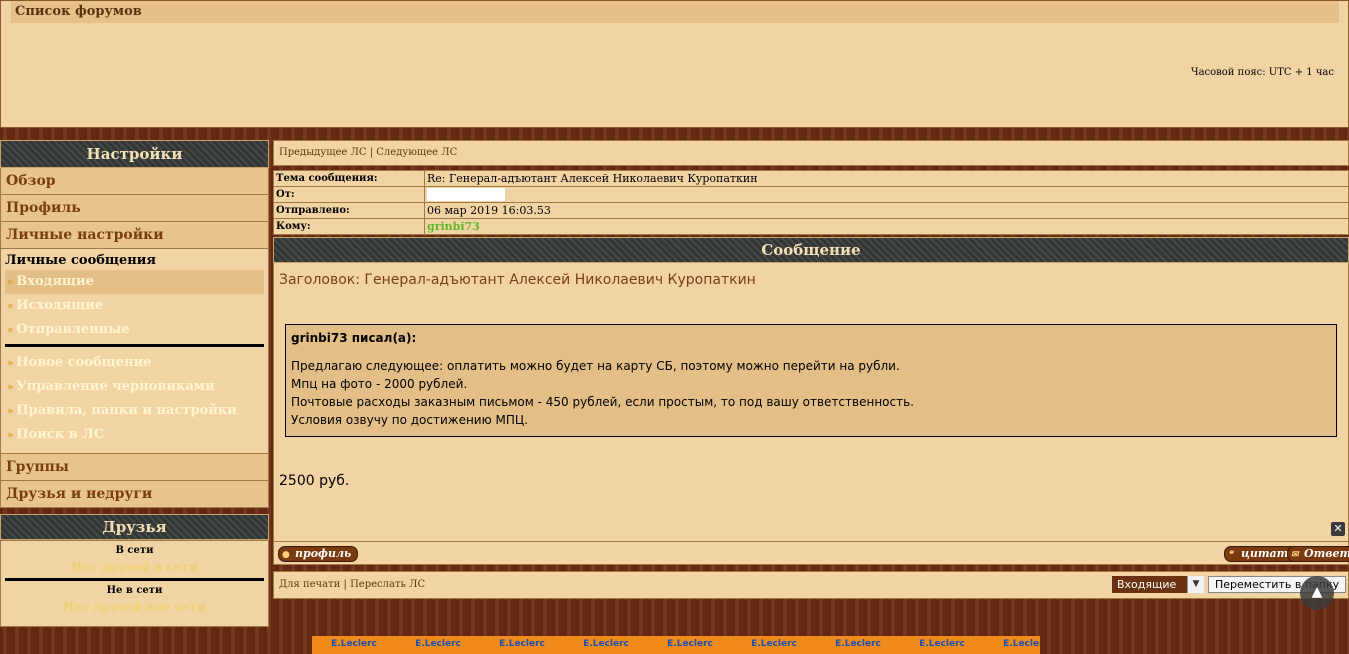 This screenshot has width=1349, height=654. I want to click on print-link: Для печати, so click(309, 584).